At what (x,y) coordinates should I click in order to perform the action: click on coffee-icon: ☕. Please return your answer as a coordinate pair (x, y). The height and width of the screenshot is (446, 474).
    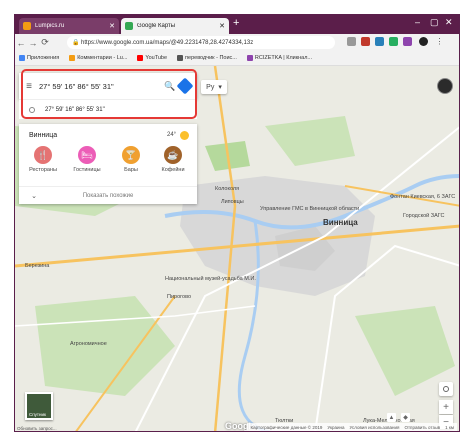
    Looking at the image, I should click on (173, 155).